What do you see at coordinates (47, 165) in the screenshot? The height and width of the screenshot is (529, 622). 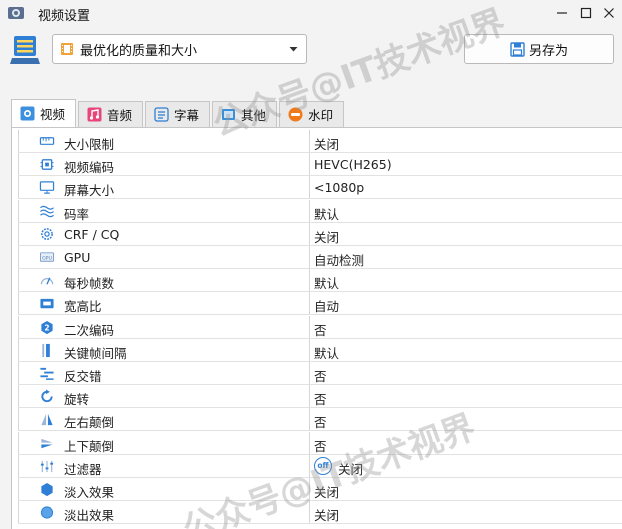 I see `chip-icon` at bounding box center [47, 165].